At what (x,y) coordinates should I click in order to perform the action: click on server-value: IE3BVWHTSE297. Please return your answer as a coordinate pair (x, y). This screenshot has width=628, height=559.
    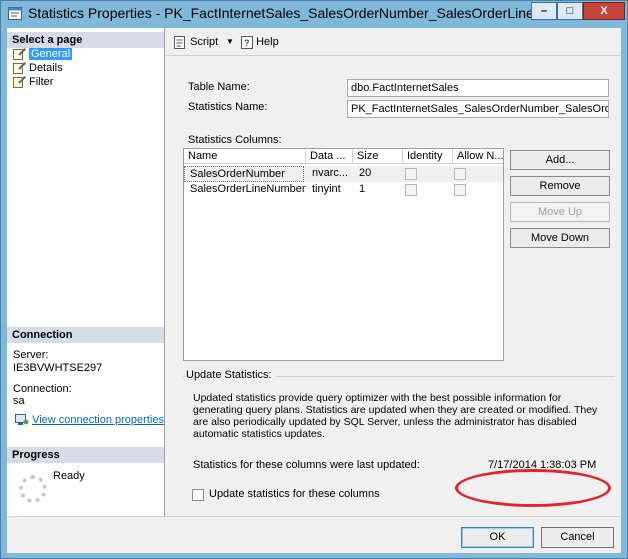
    Looking at the image, I should click on (58, 368).